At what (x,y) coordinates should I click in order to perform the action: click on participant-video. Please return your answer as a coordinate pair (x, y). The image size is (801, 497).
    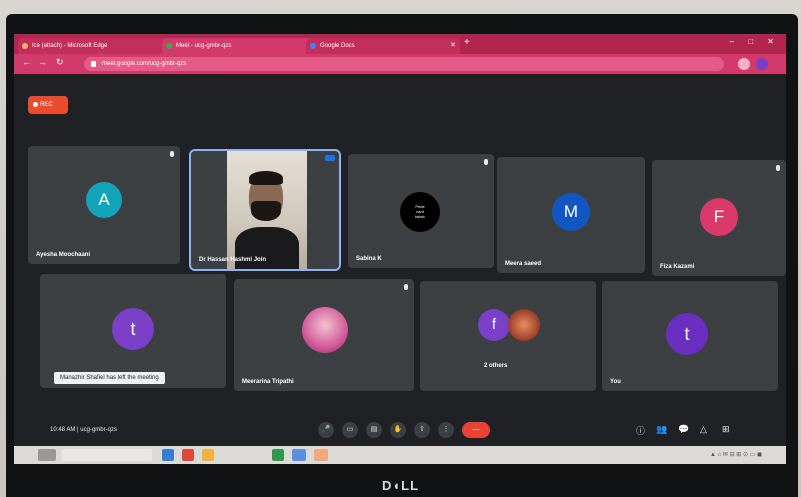
    Looking at the image, I should click on (267, 210).